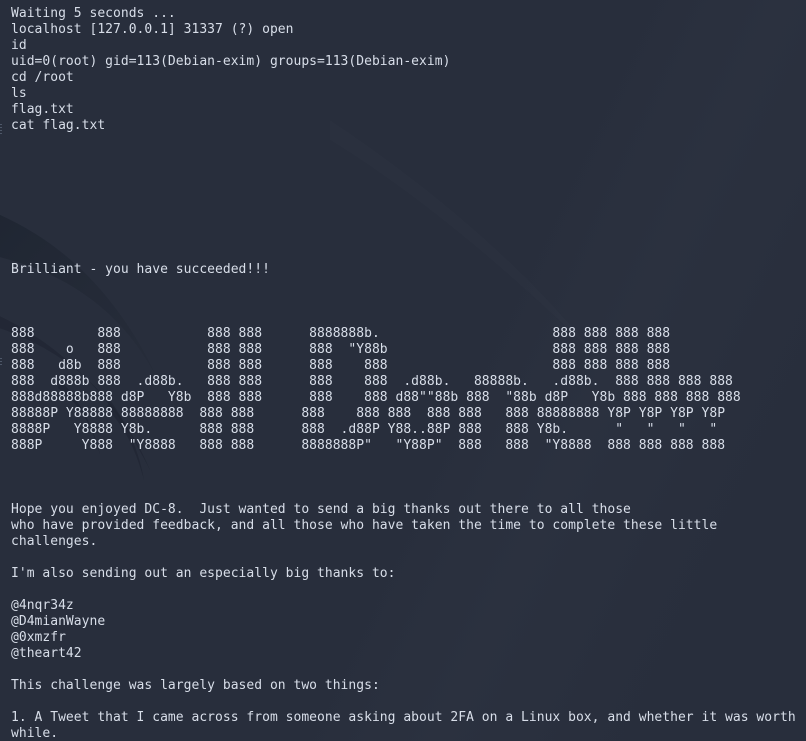 Image resolution: width=806 pixels, height=741 pixels. I want to click on terminal-line: @0xmzfr, so click(38, 637).